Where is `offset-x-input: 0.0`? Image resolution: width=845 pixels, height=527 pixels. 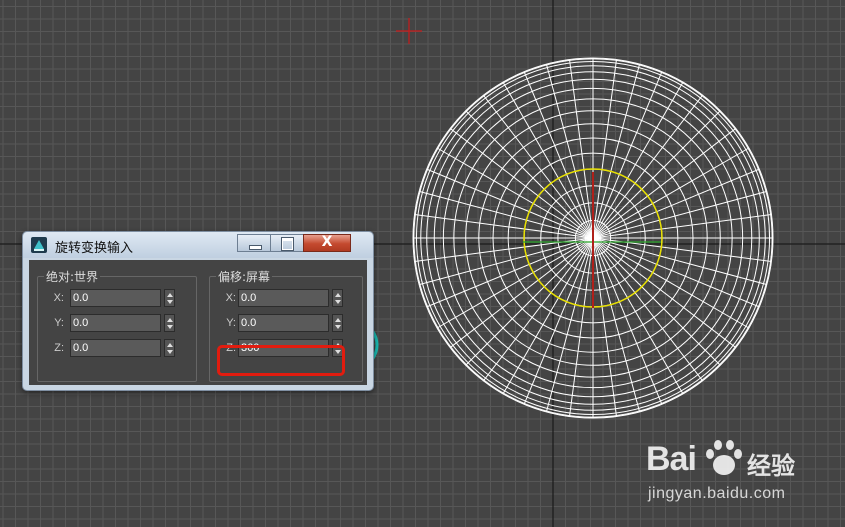
offset-x-input: 0.0 is located at coordinates (283, 298).